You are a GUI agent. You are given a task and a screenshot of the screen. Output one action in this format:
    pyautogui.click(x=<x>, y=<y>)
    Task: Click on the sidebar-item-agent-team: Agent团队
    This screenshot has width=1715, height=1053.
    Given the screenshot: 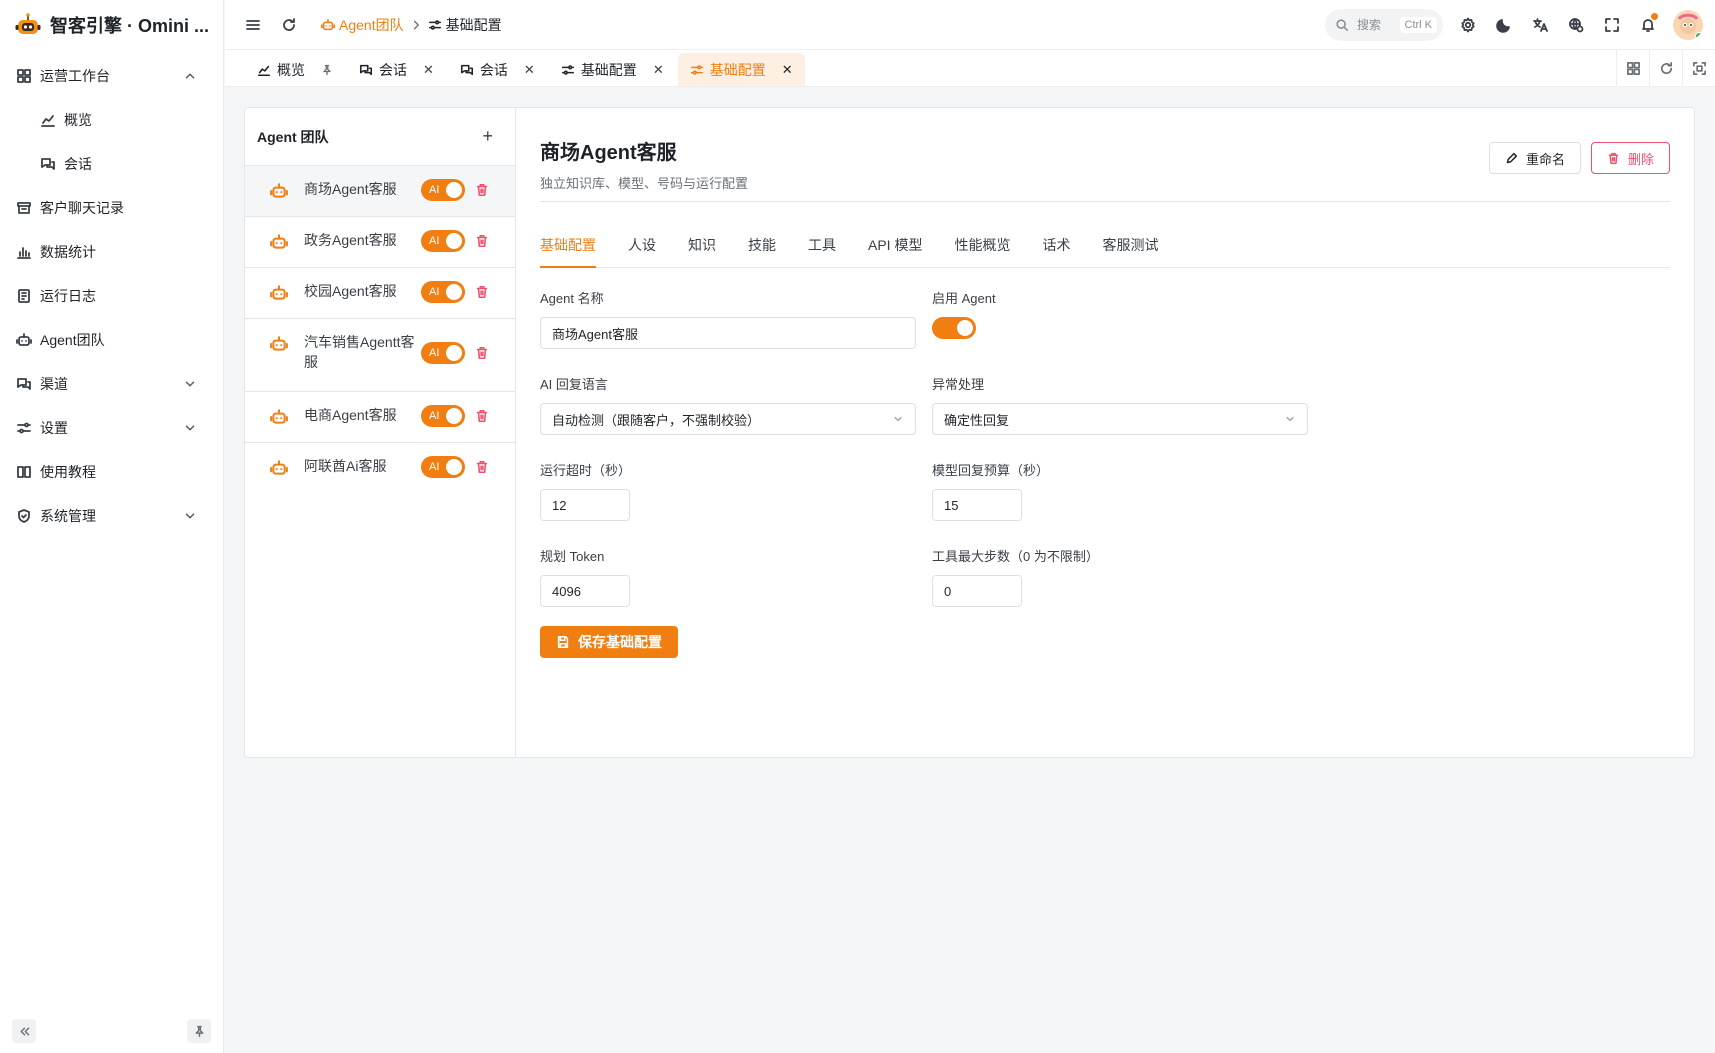 What is the action you would take?
    pyautogui.click(x=111, y=340)
    